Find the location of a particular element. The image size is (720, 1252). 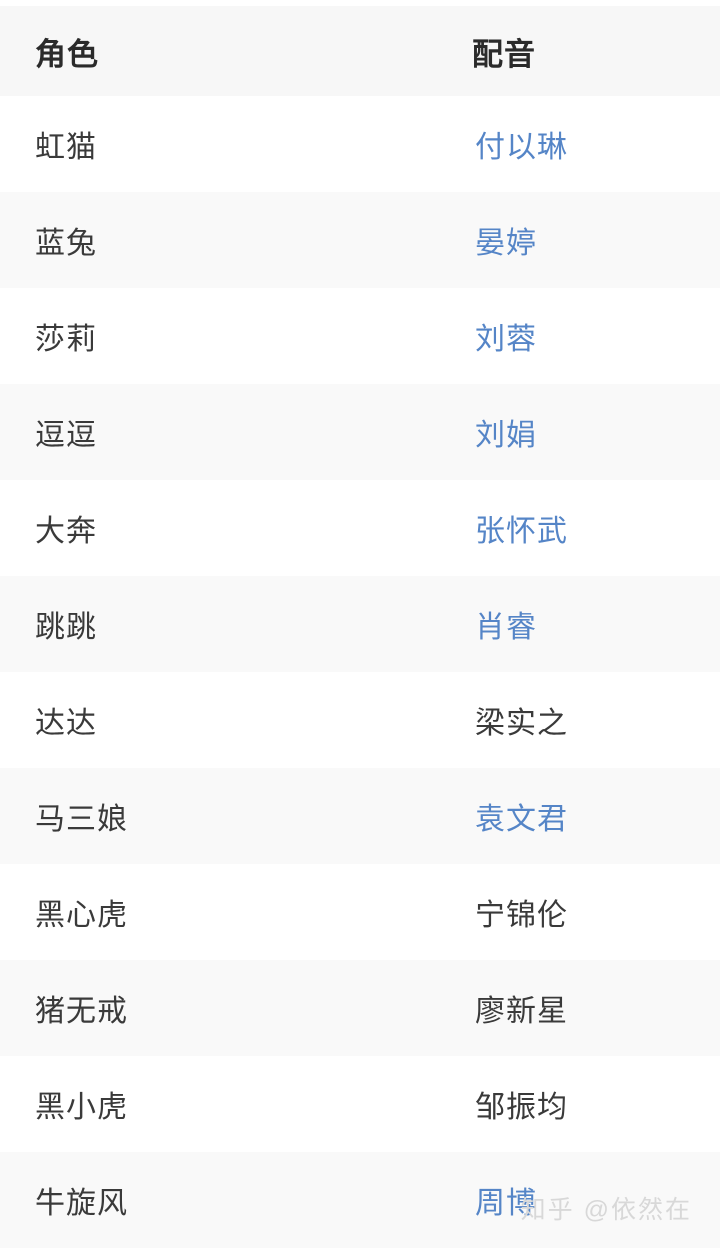

cell-role: 黑小虎 is located at coordinates (226, 1104).